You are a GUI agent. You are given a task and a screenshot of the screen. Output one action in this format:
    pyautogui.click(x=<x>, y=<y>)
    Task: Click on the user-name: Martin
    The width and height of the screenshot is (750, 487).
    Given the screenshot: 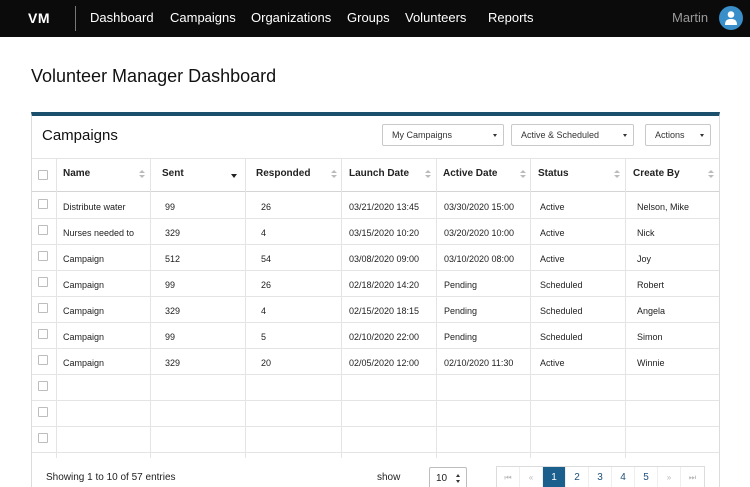 What is the action you would take?
    pyautogui.click(x=690, y=17)
    